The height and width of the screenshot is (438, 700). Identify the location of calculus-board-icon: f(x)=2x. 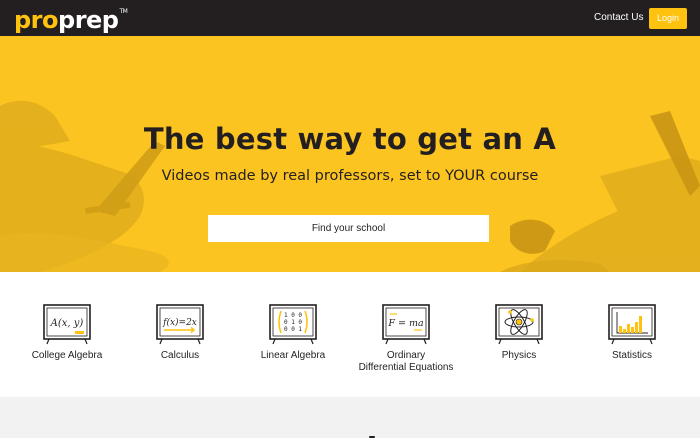
(180, 324).